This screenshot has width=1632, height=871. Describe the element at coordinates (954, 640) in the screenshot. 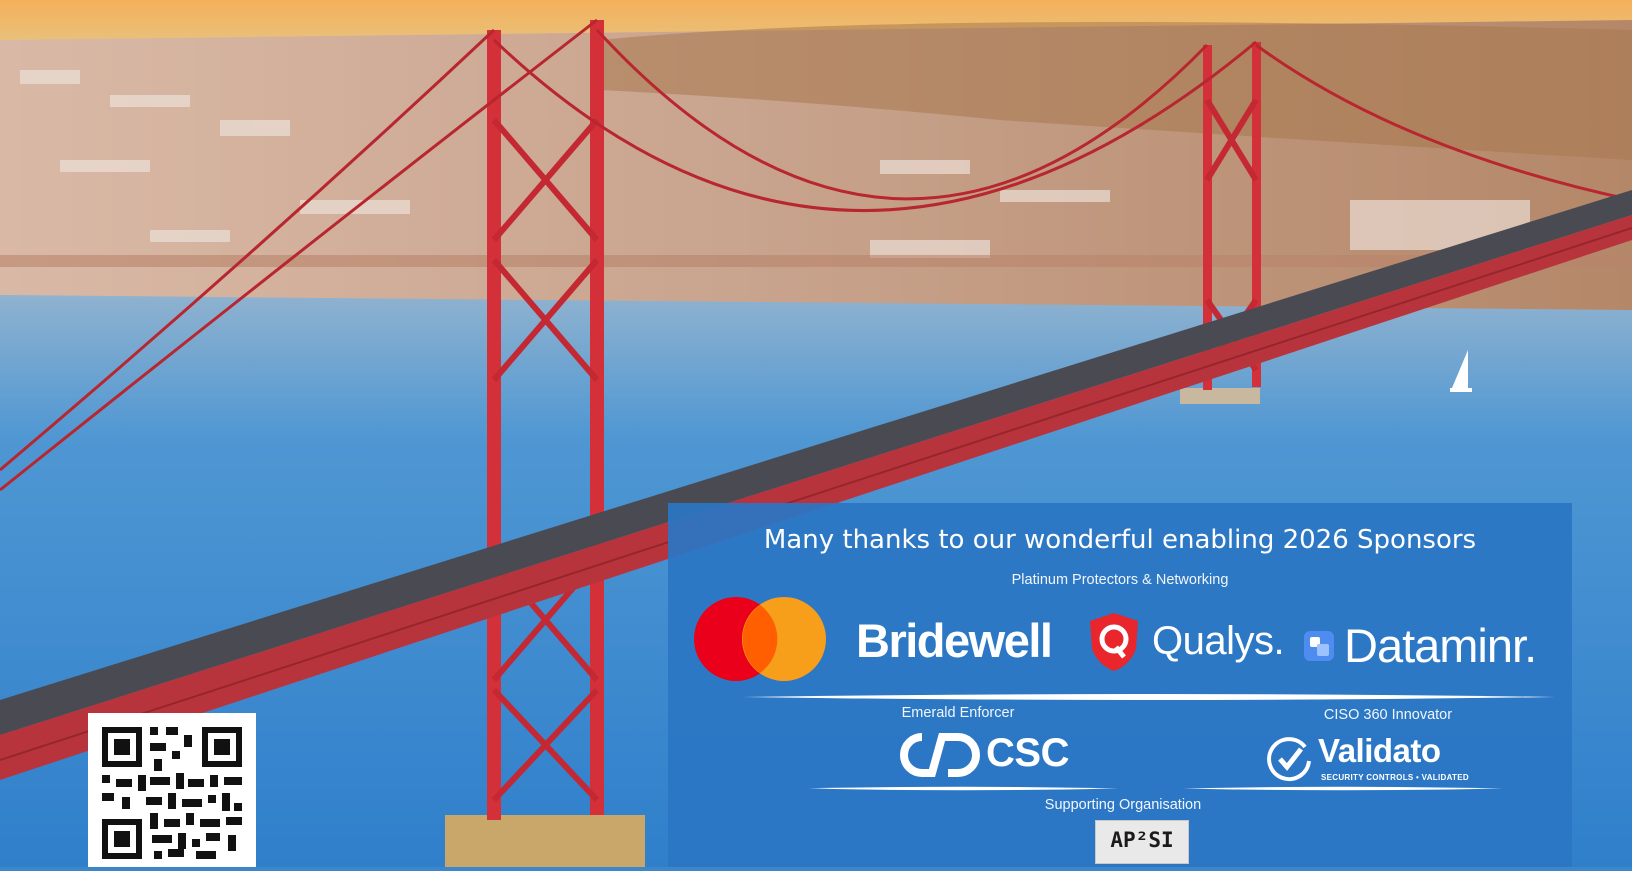

I see `bridewell-logo: Bridewell` at that location.